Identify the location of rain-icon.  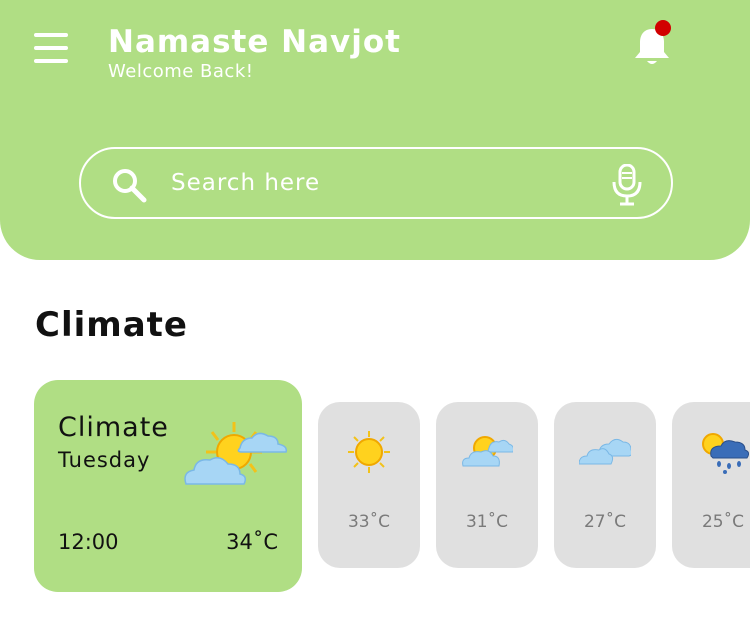
(725, 453).